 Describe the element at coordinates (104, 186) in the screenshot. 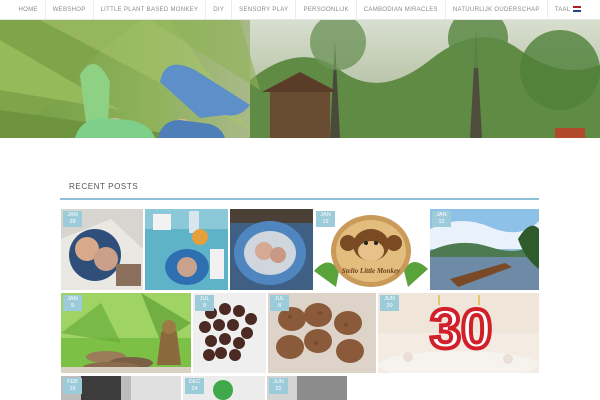

I see `section-title: RECENT POSTS` at that location.